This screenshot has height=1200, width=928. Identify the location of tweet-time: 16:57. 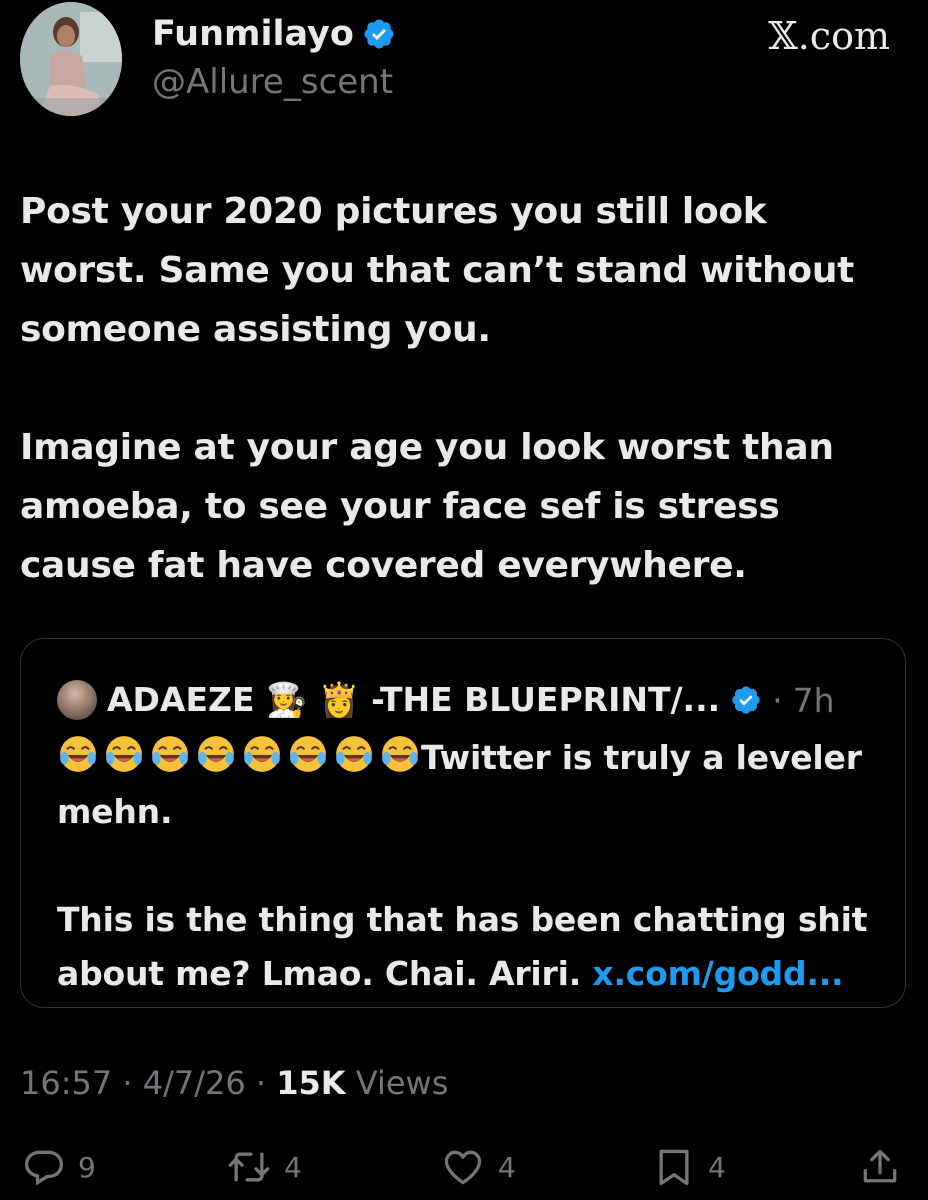
(66, 1083).